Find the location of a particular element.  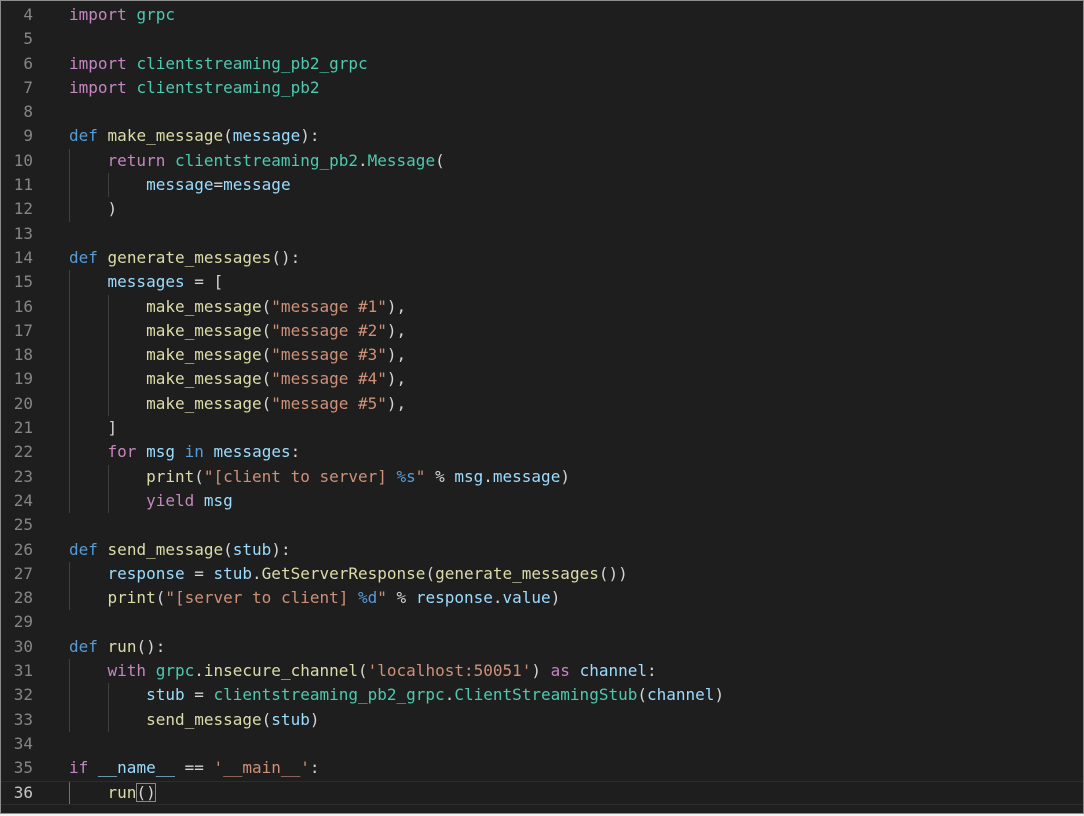

code-text: import clientstreaming_pb2_grpc is located at coordinates (218, 64).